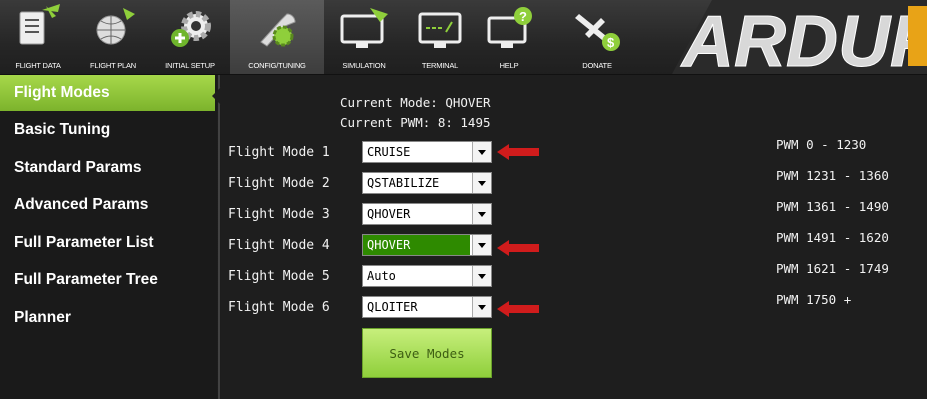  I want to click on flight-mode-2-select: QSTABILIZE, so click(427, 183).